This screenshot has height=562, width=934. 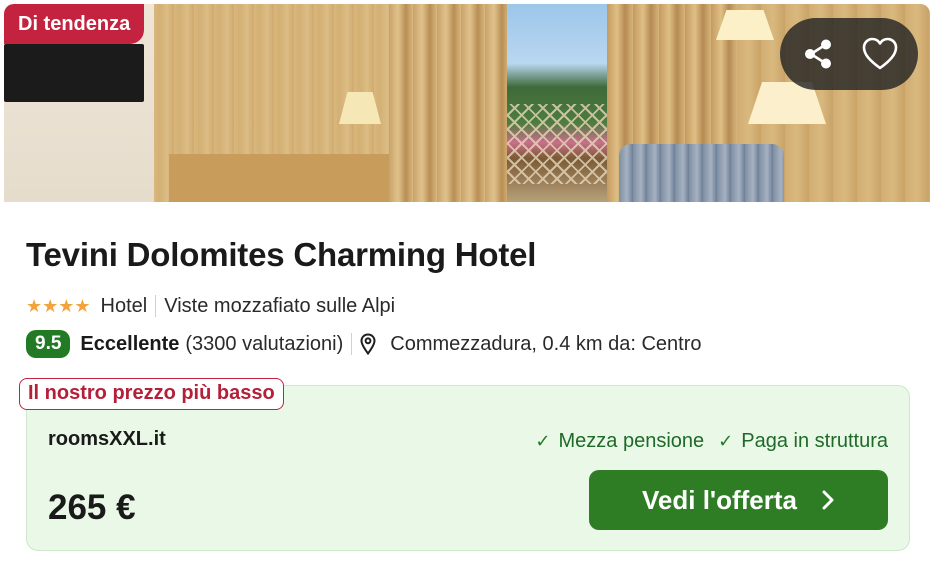 I want to click on feature-label: Paga in struttura, so click(x=814, y=441).